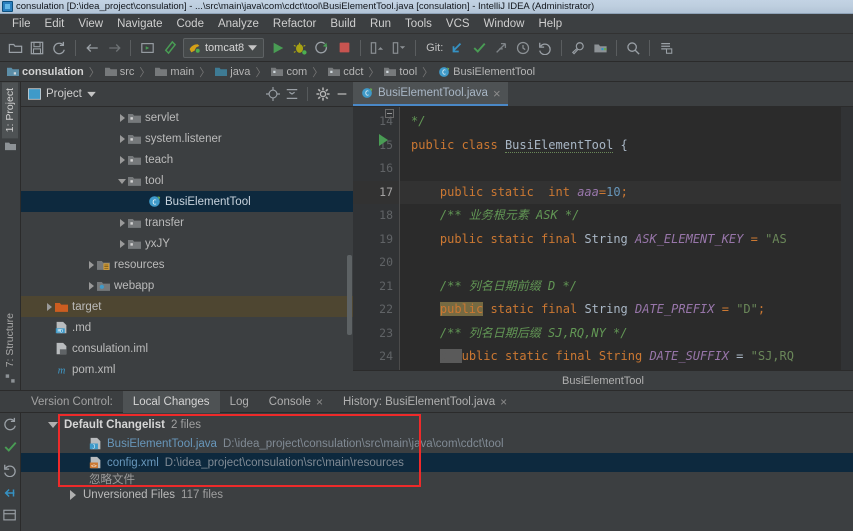 The height and width of the screenshot is (531, 853). Describe the element at coordinates (139, 24) in the screenshot. I see `menu-navigate: Navigate` at that location.